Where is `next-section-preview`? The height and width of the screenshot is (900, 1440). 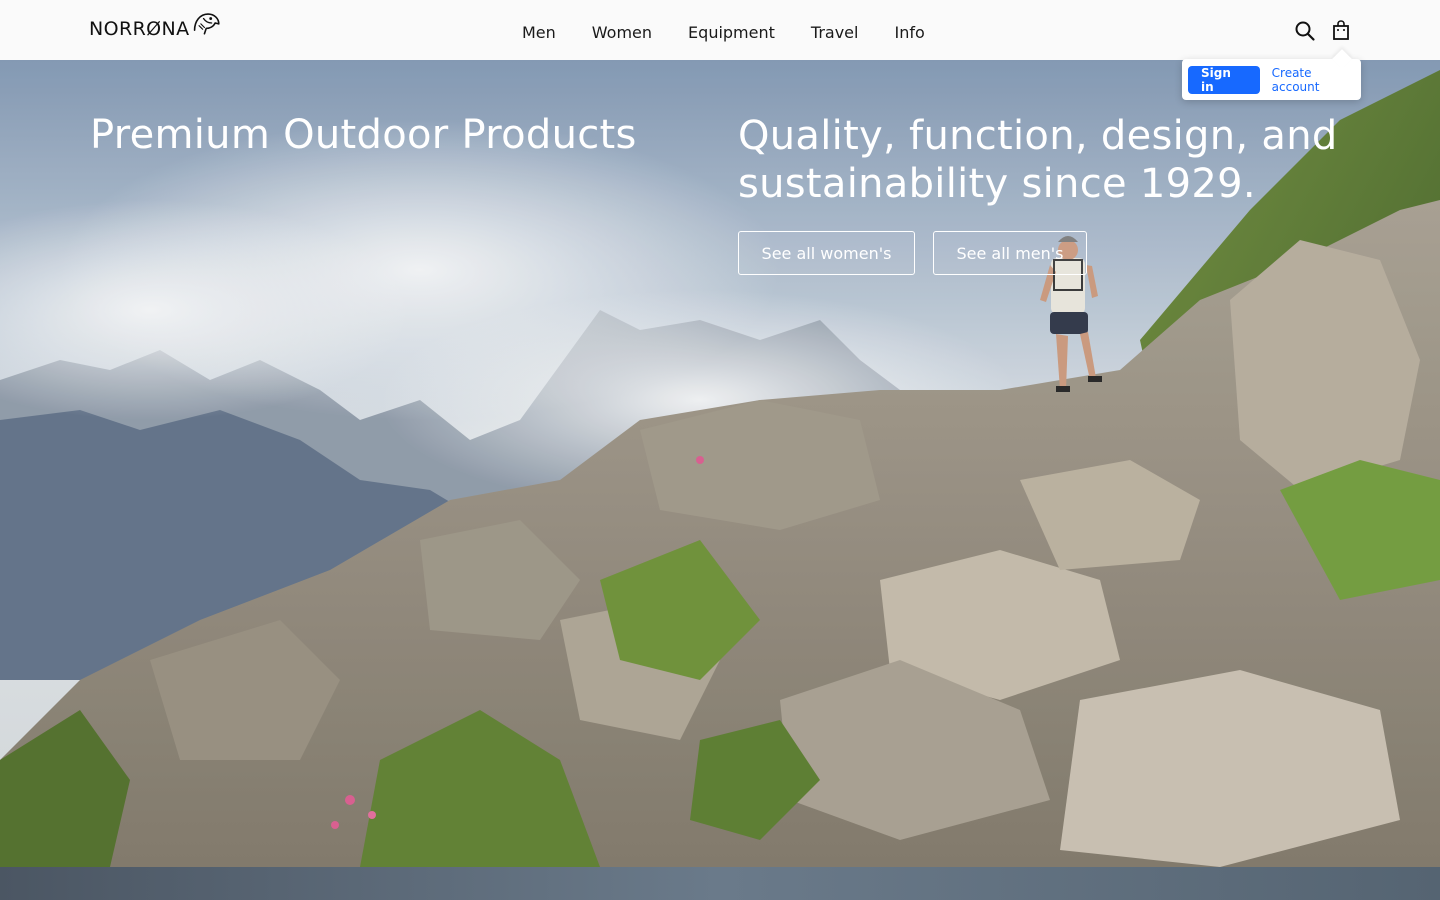 next-section-preview is located at coordinates (720, 883).